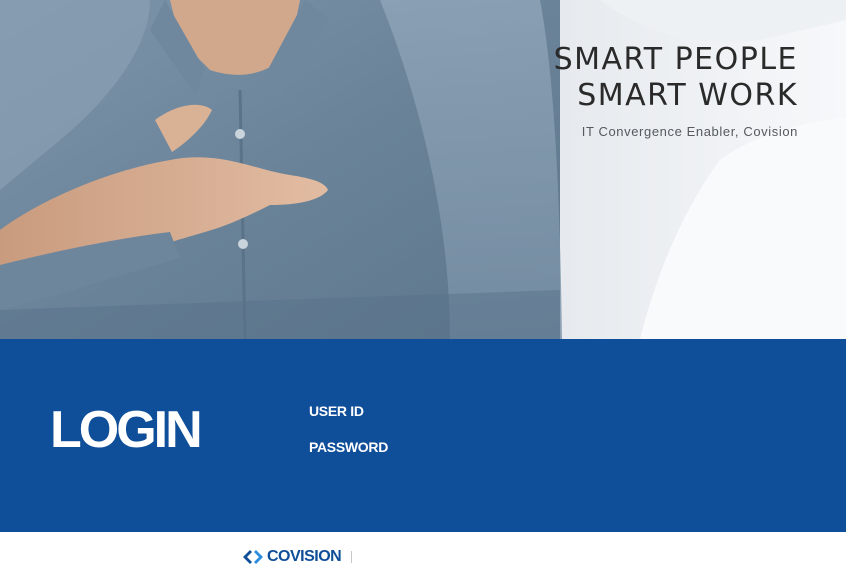 The width and height of the screenshot is (846, 584). Describe the element at coordinates (352, 557) in the screenshot. I see `logo-divider` at that location.